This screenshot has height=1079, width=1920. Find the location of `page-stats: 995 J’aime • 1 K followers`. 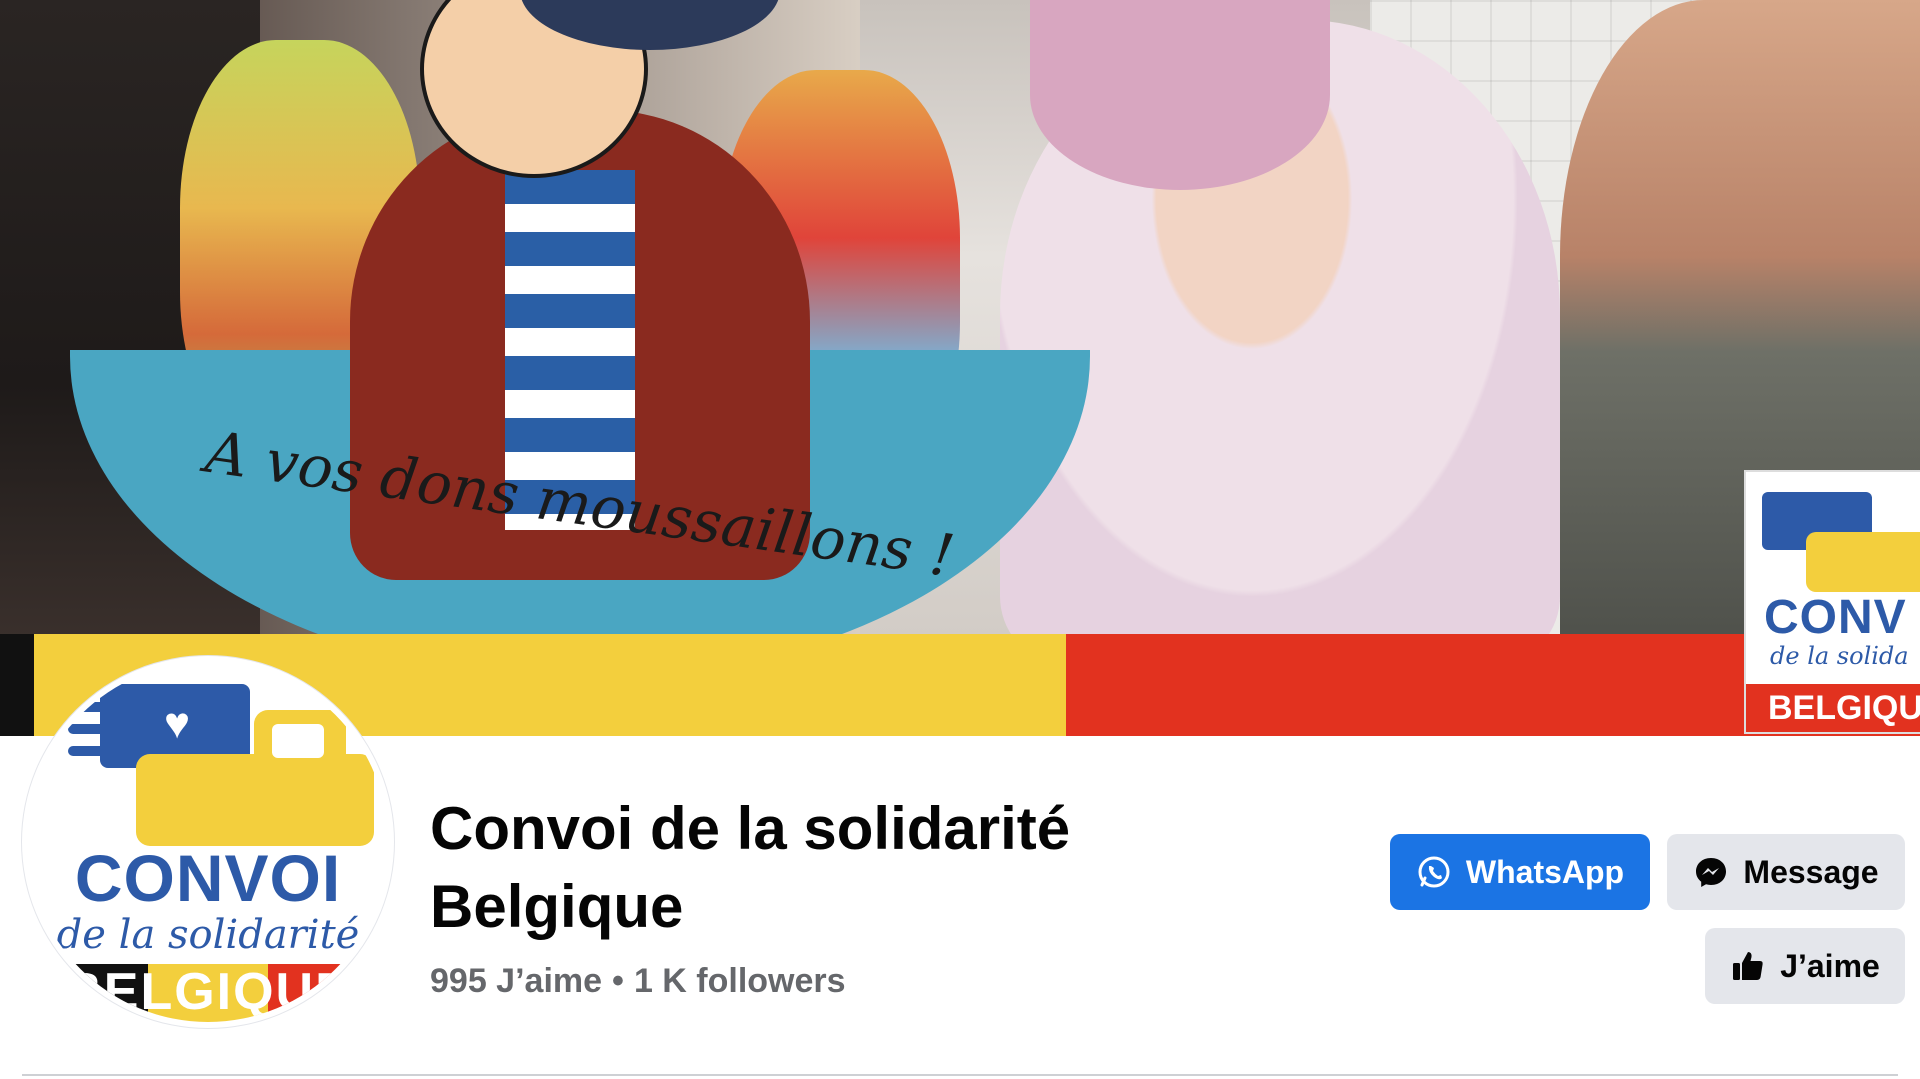

page-stats: 995 J’aime • 1 K followers is located at coordinates (638, 981).